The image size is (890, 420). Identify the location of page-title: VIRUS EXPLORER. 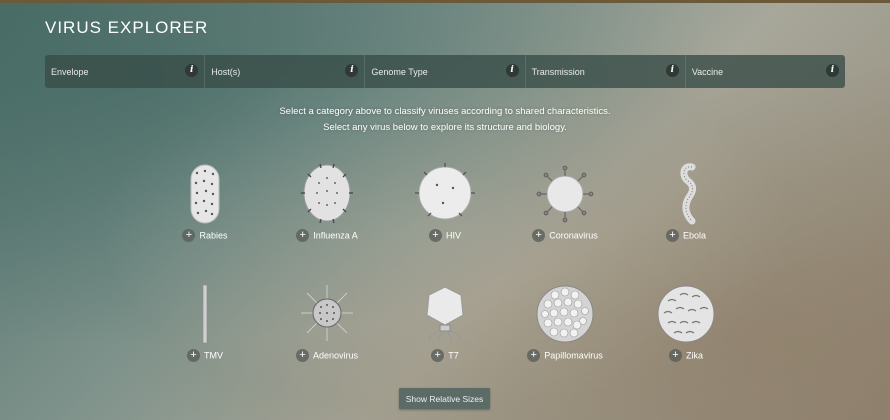
(127, 27).